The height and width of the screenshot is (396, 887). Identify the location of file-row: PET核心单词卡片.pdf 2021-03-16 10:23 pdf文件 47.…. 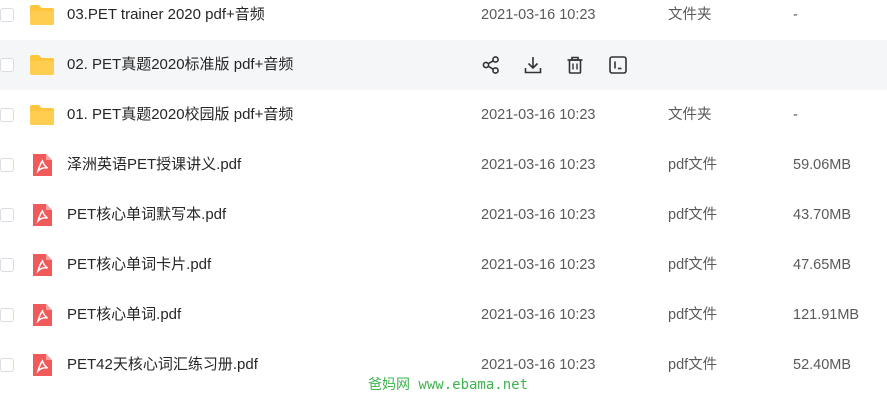
(443, 265).